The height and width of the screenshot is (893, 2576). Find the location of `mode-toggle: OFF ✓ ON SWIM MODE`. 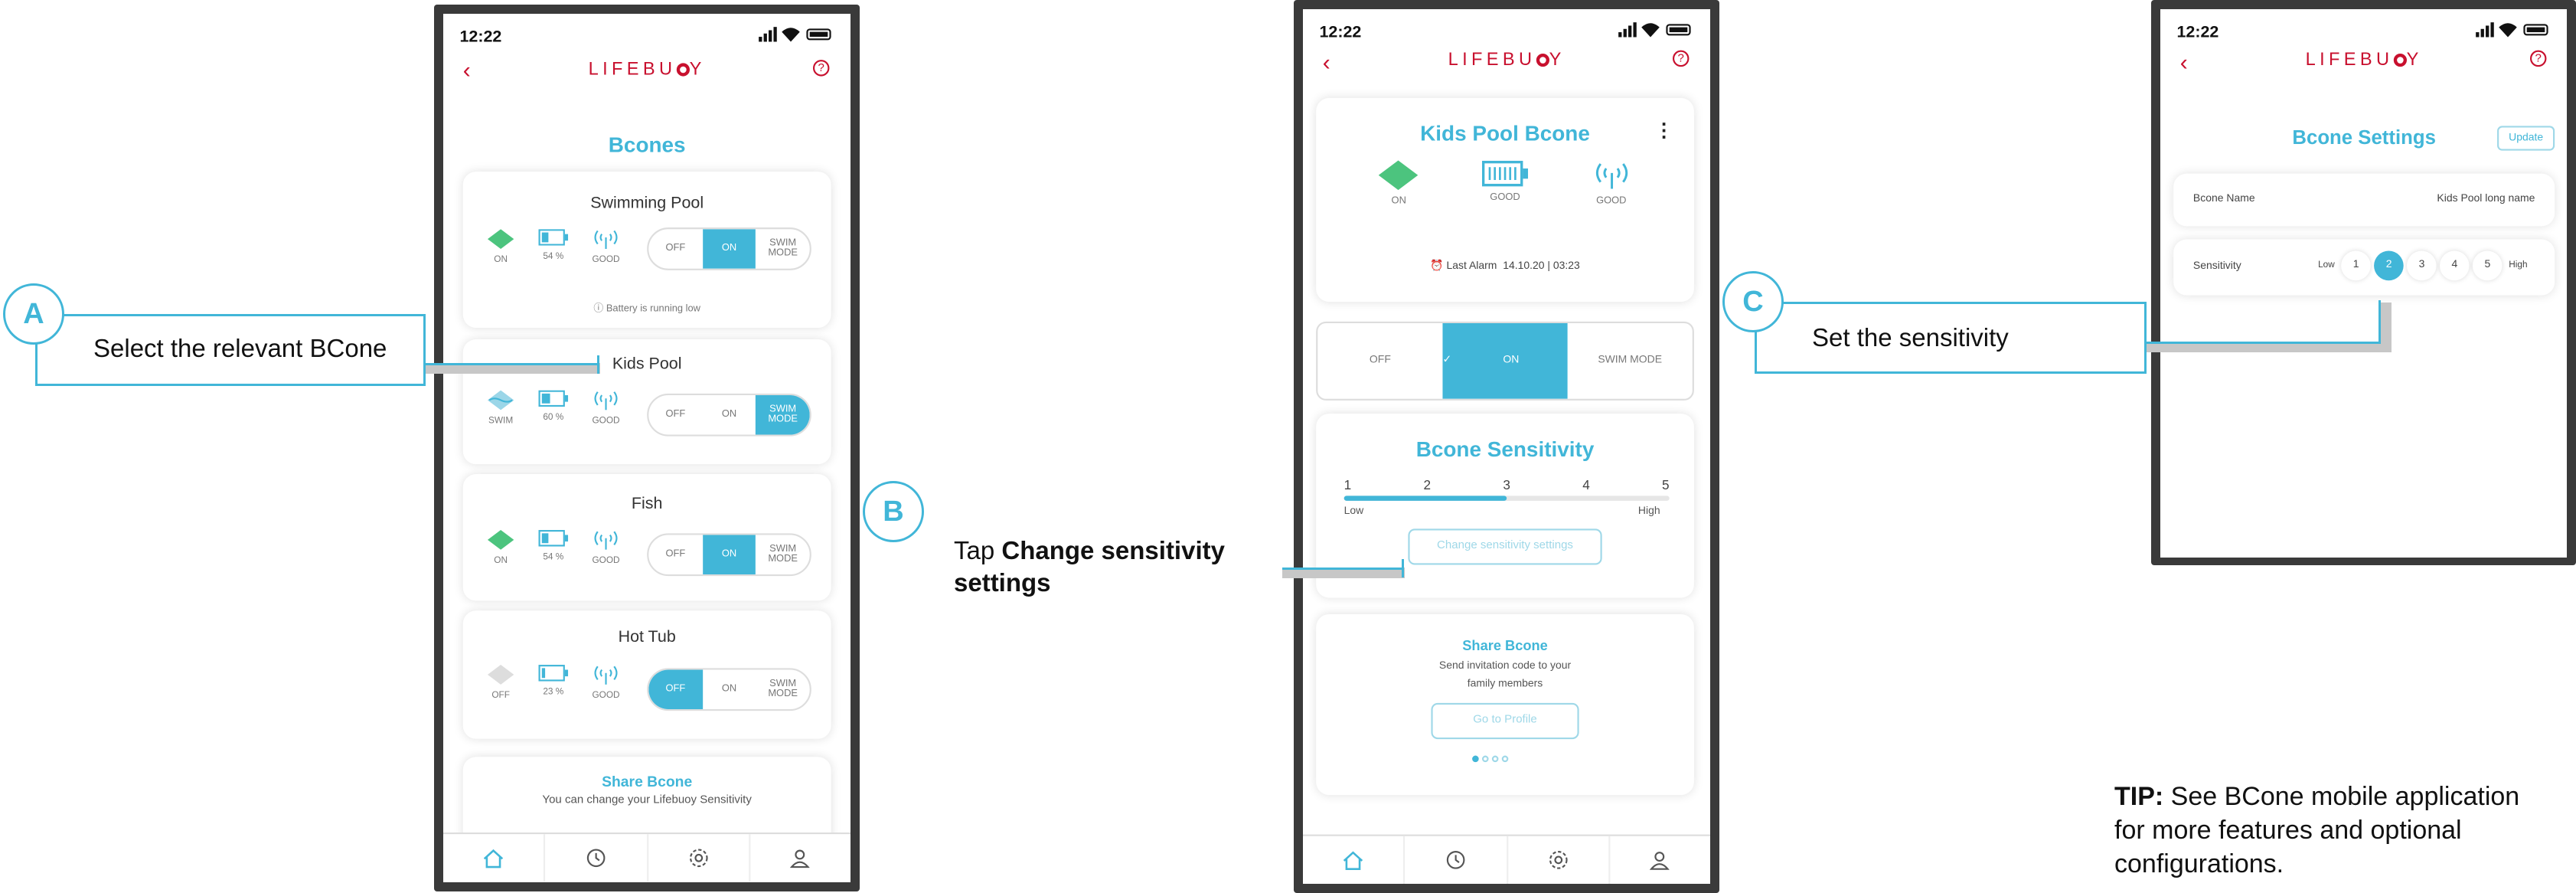

mode-toggle: OFF ✓ ON SWIM MODE is located at coordinates (1505, 361).